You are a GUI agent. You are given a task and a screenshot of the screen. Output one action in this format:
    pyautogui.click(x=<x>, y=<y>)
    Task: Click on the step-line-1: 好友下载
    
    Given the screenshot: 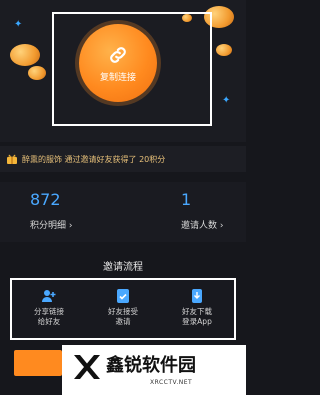 What is the action you would take?
    pyautogui.click(x=197, y=311)
    